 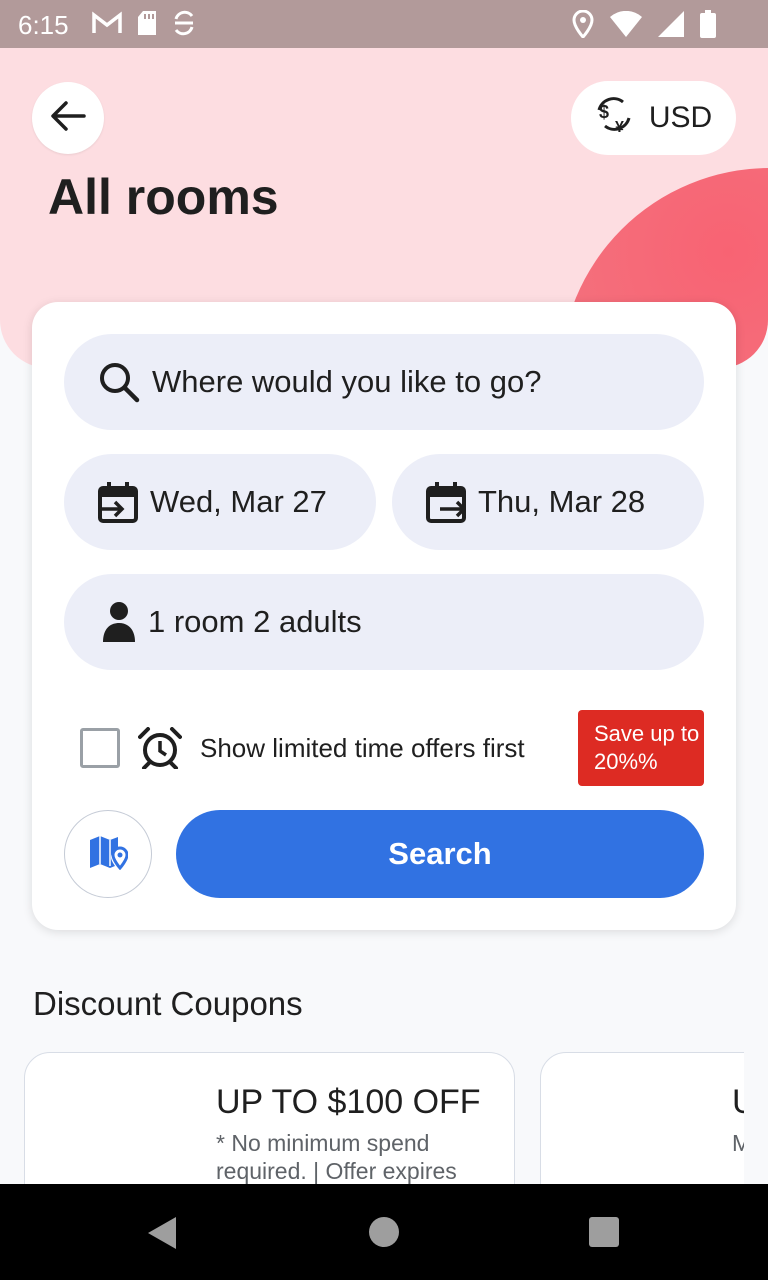 What do you see at coordinates (604, 1232) in the screenshot?
I see `nav-recents-icon` at bounding box center [604, 1232].